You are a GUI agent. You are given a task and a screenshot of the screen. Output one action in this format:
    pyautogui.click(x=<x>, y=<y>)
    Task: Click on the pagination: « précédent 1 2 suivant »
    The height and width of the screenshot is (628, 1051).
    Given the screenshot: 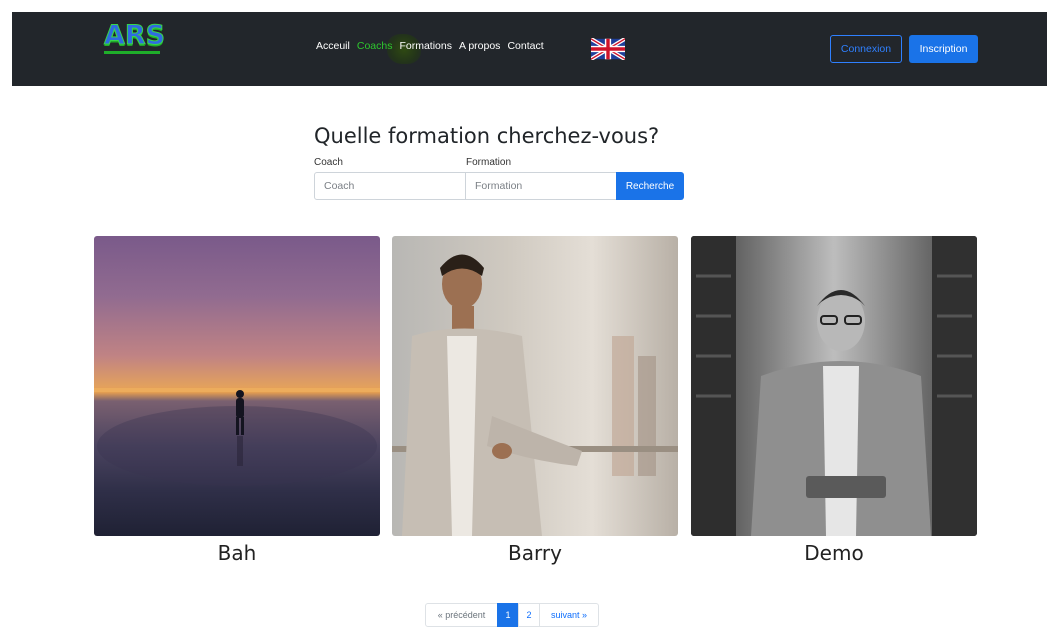 What is the action you would take?
    pyautogui.click(x=512, y=615)
    